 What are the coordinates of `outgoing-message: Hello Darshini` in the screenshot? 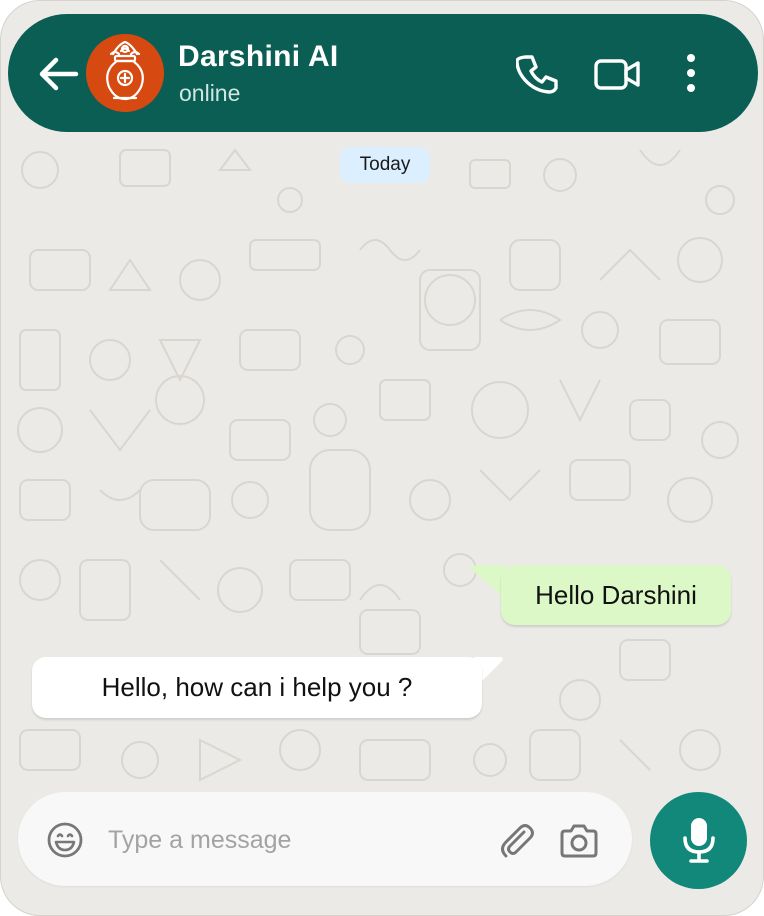 It's located at (616, 595).